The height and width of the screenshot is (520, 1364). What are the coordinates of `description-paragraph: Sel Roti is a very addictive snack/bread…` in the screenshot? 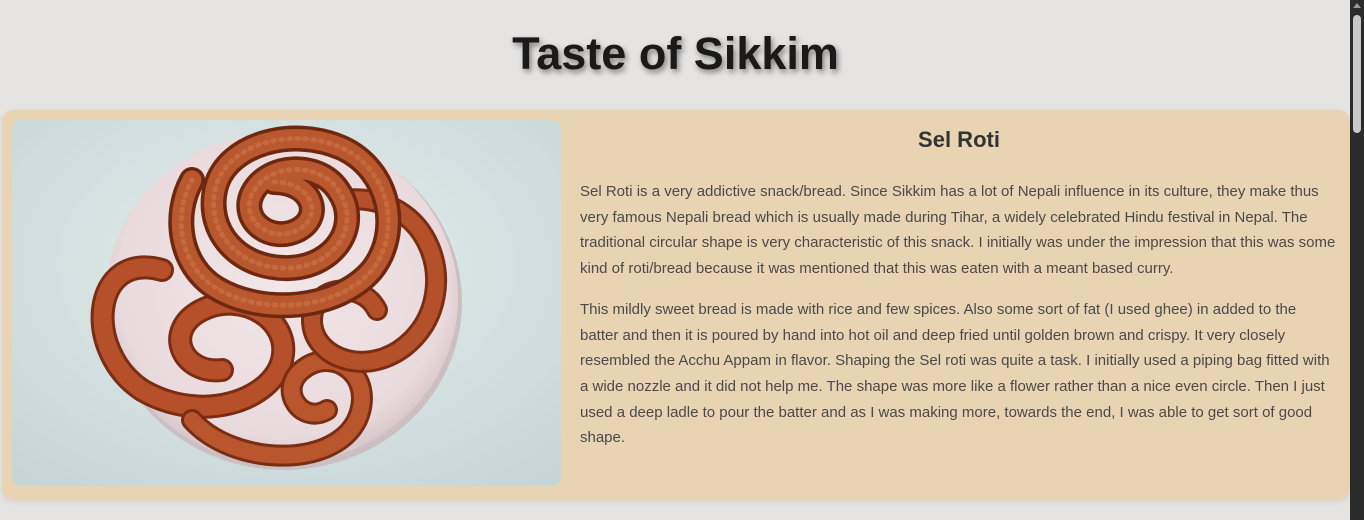 It's located at (958, 230).